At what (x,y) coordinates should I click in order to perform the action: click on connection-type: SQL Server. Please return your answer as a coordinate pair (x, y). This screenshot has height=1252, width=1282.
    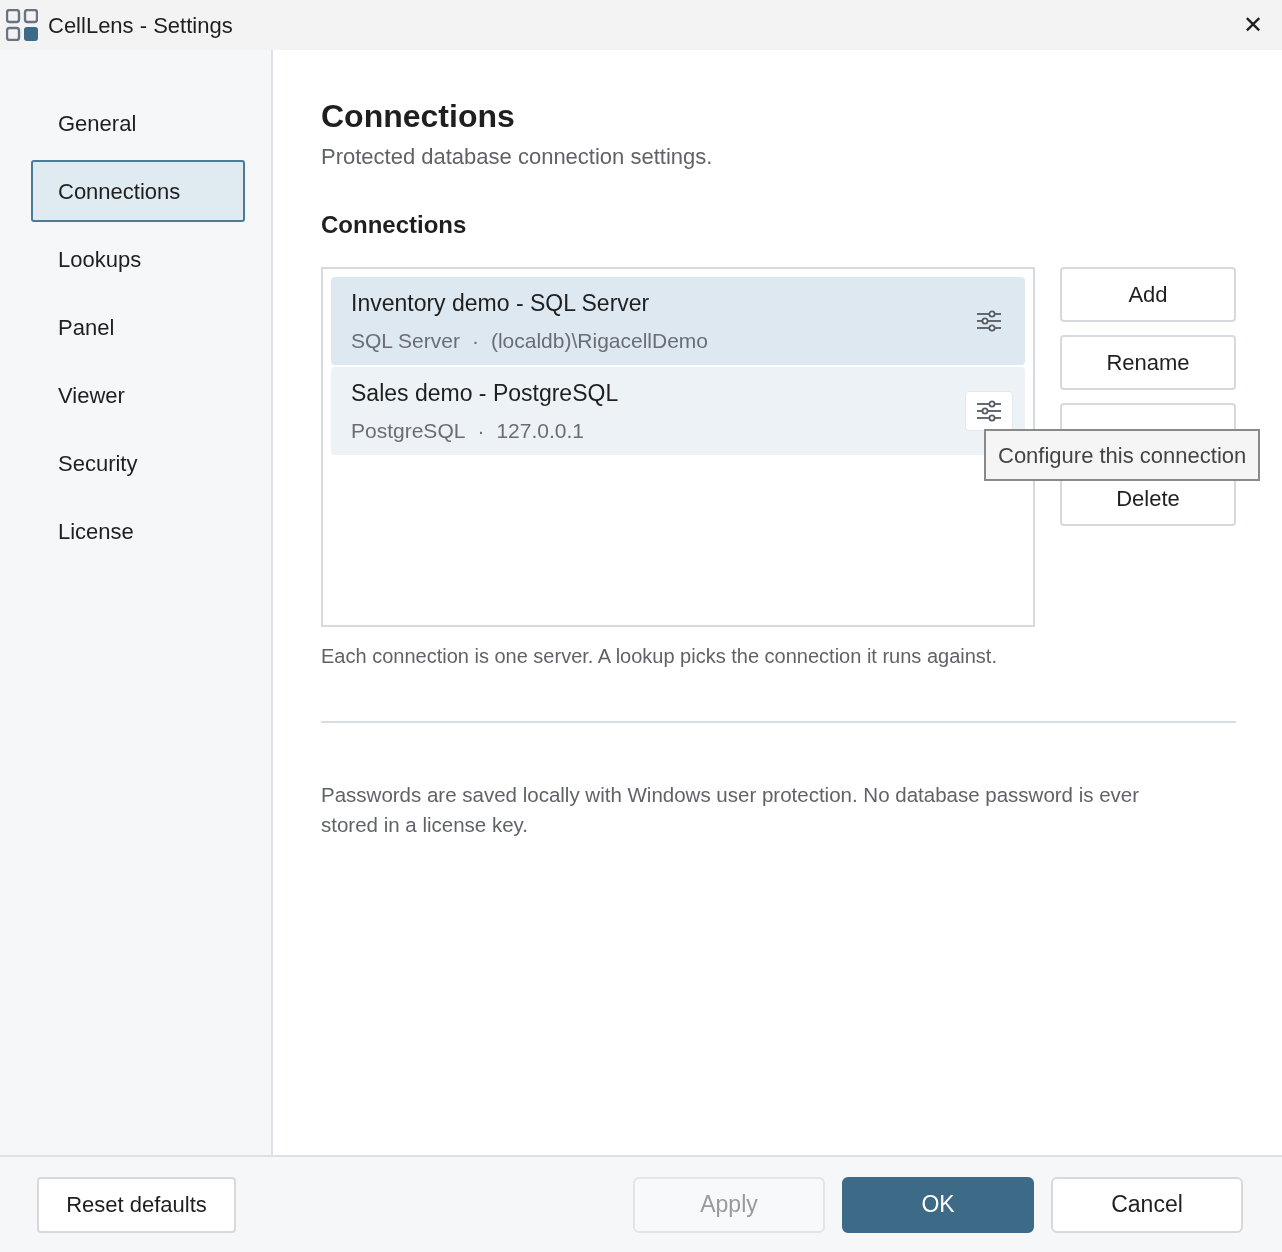
    Looking at the image, I should click on (405, 340).